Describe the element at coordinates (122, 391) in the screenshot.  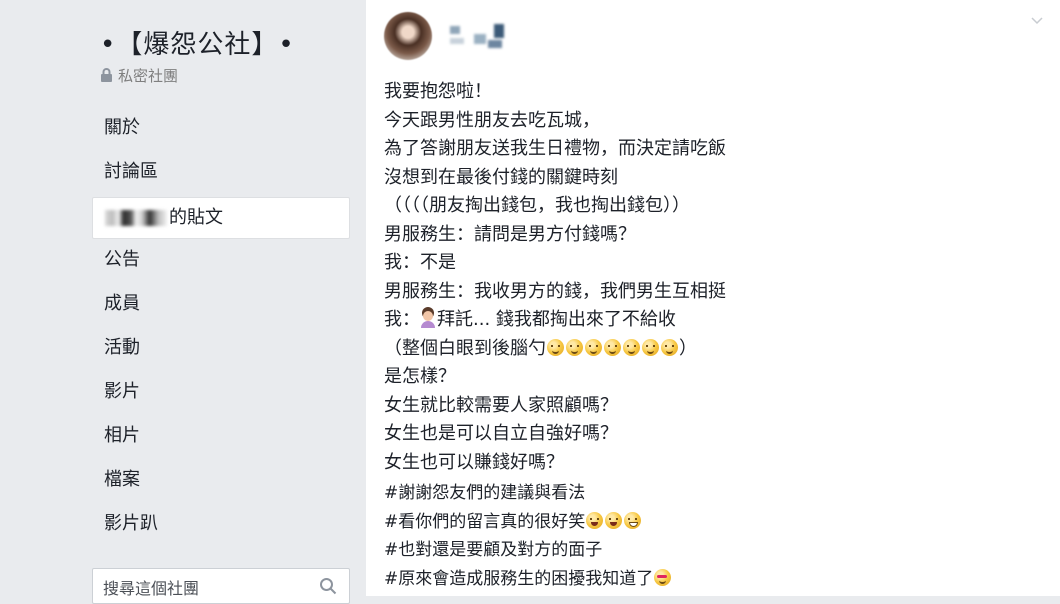
I see `nav-label: 影片` at that location.